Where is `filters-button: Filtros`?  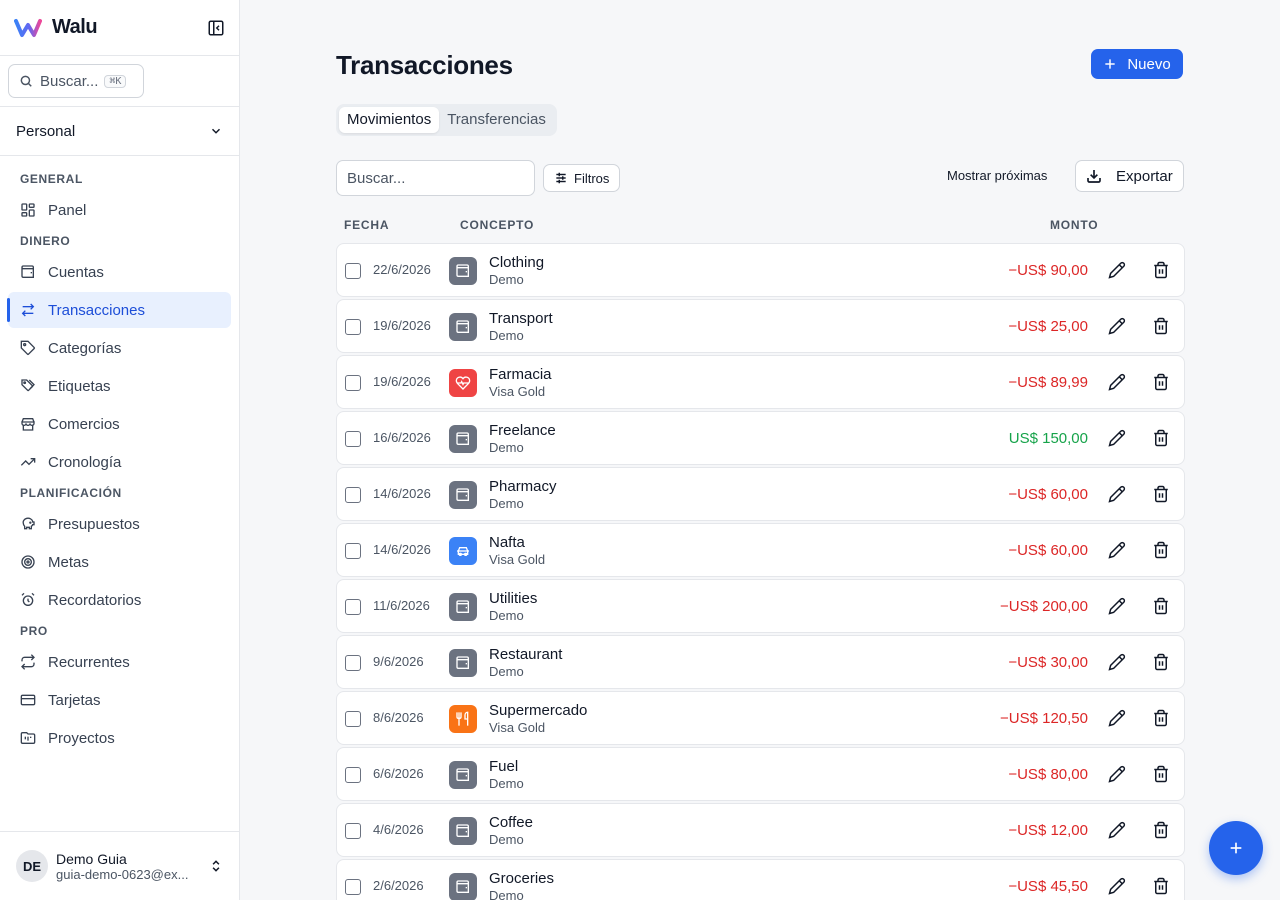 filters-button: Filtros is located at coordinates (582, 178).